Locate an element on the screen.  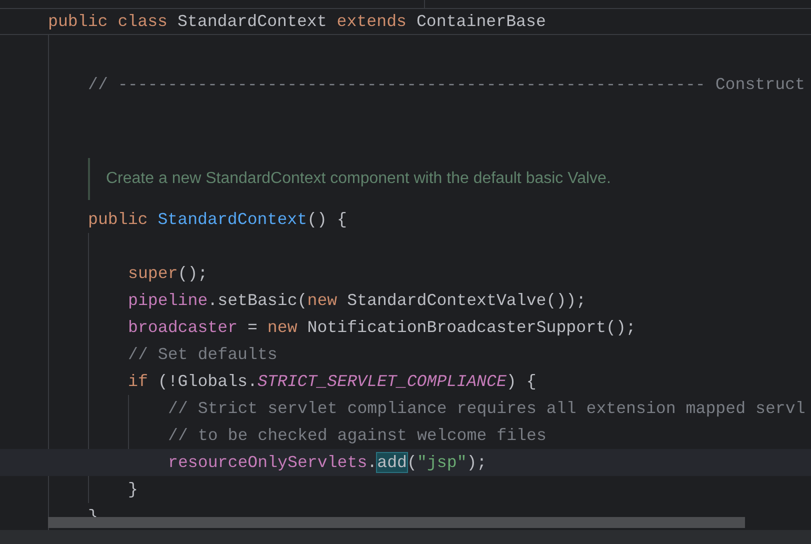
code-line: // ----------------------------------------------------------- Construct is located at coordinates (447, 85).